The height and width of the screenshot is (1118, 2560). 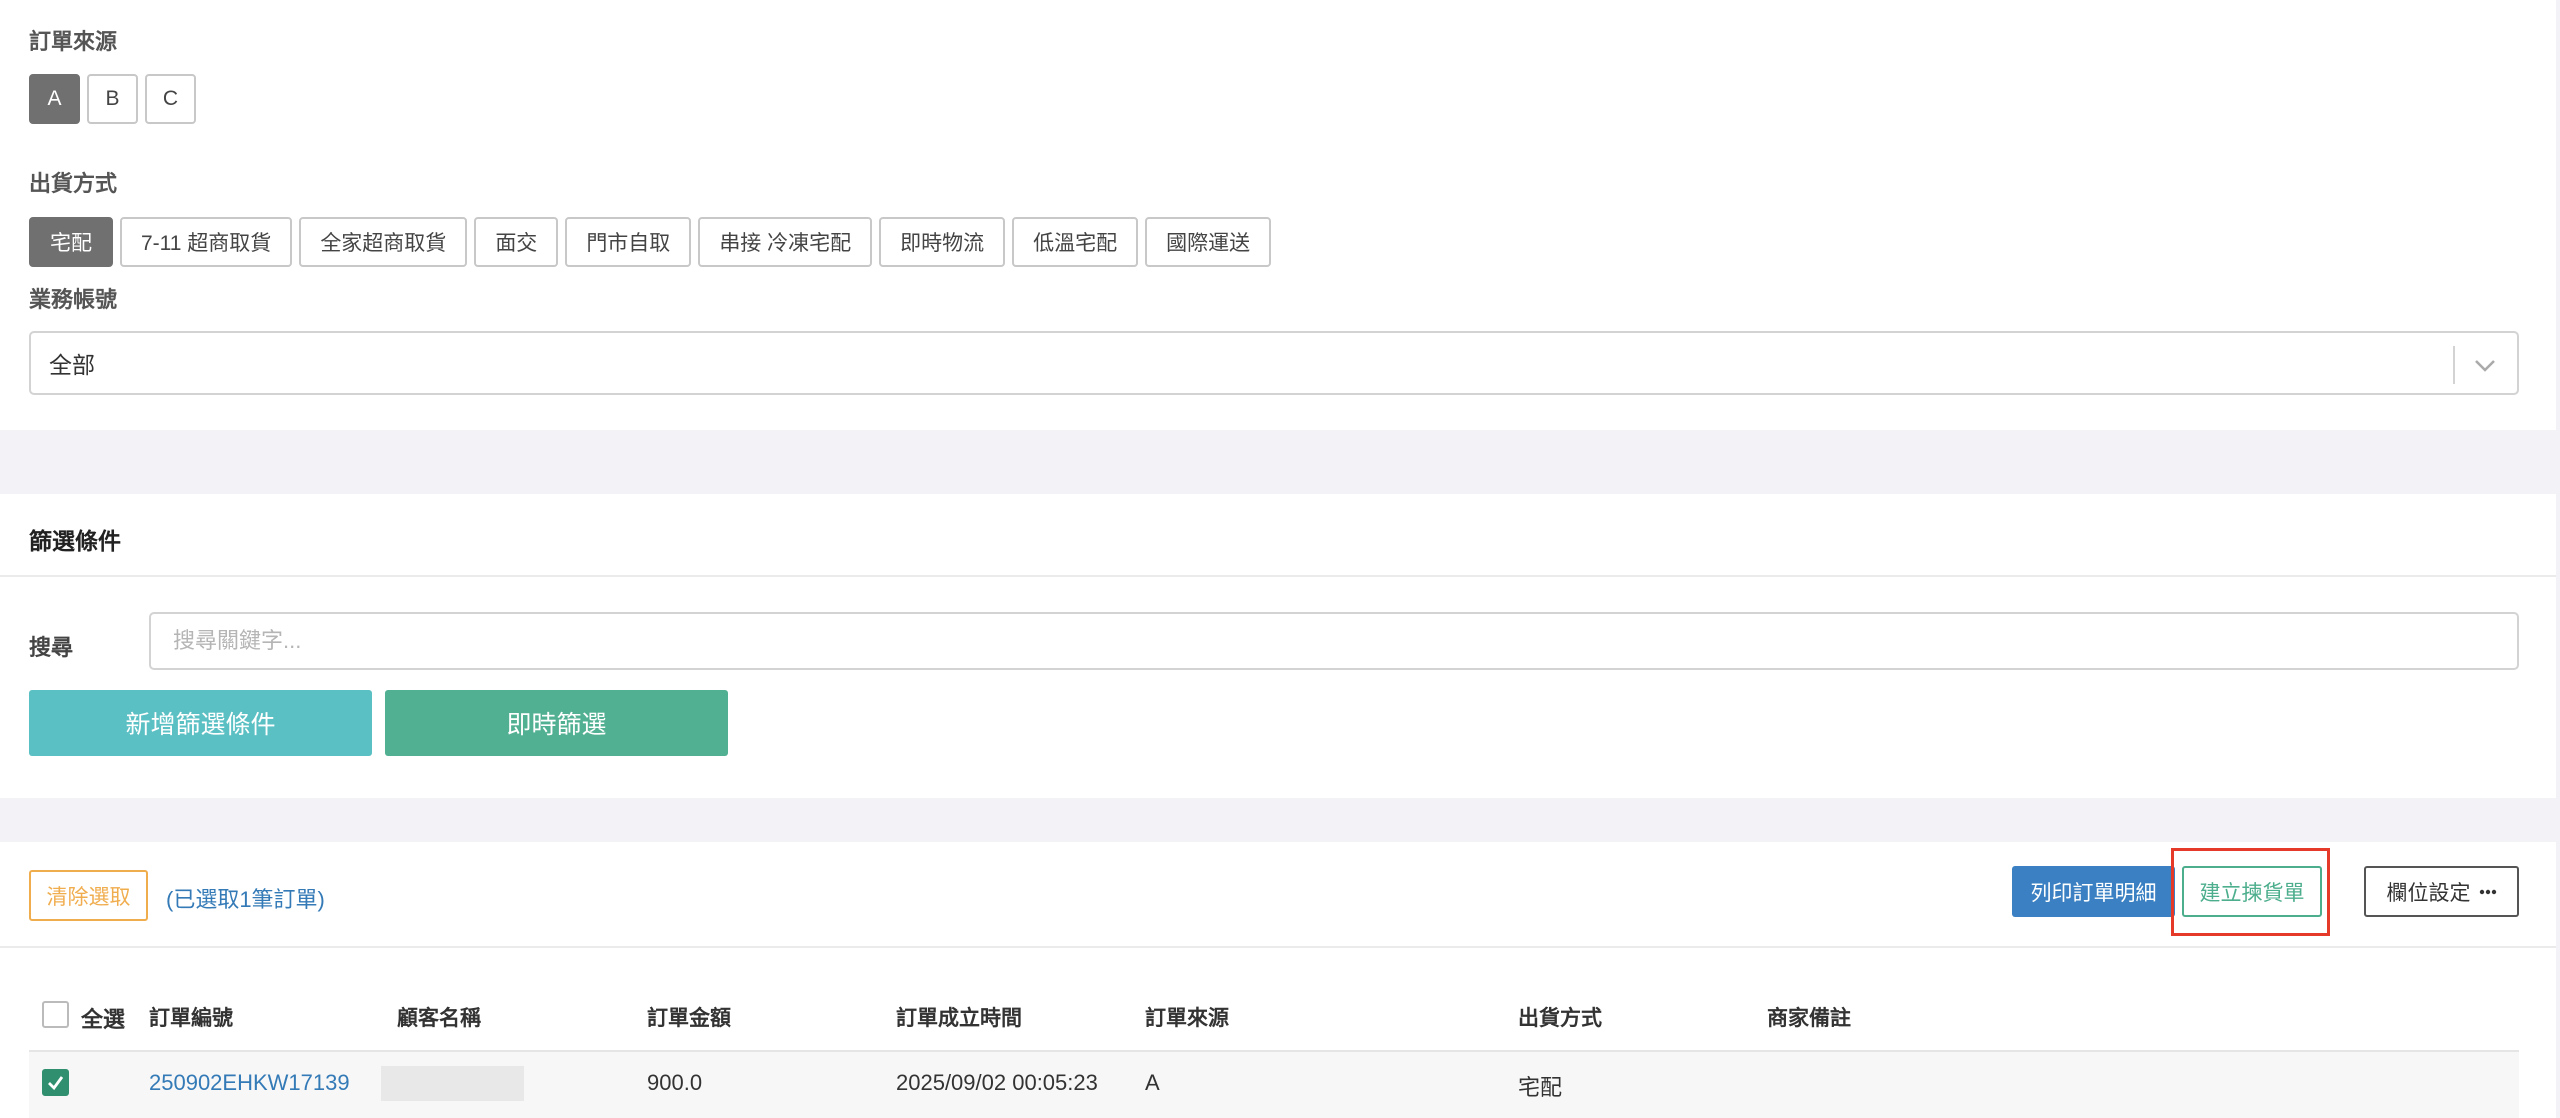 I want to click on row-checkbox, so click(x=55, y=1082).